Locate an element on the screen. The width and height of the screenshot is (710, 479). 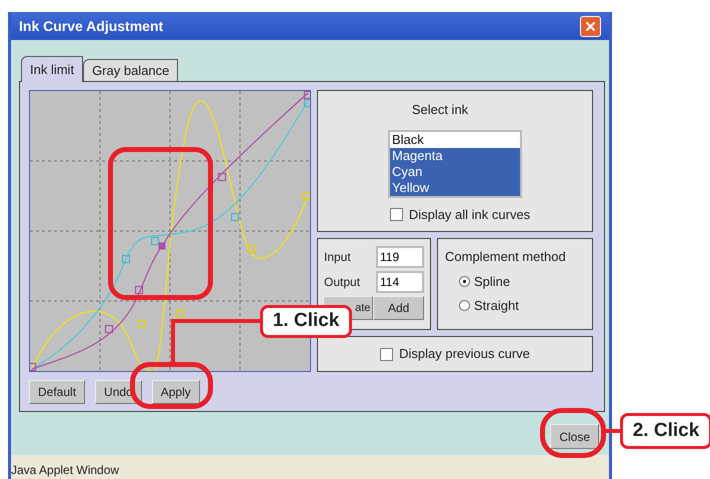
checkbox-label: Display all ink curves is located at coordinates (469, 215).